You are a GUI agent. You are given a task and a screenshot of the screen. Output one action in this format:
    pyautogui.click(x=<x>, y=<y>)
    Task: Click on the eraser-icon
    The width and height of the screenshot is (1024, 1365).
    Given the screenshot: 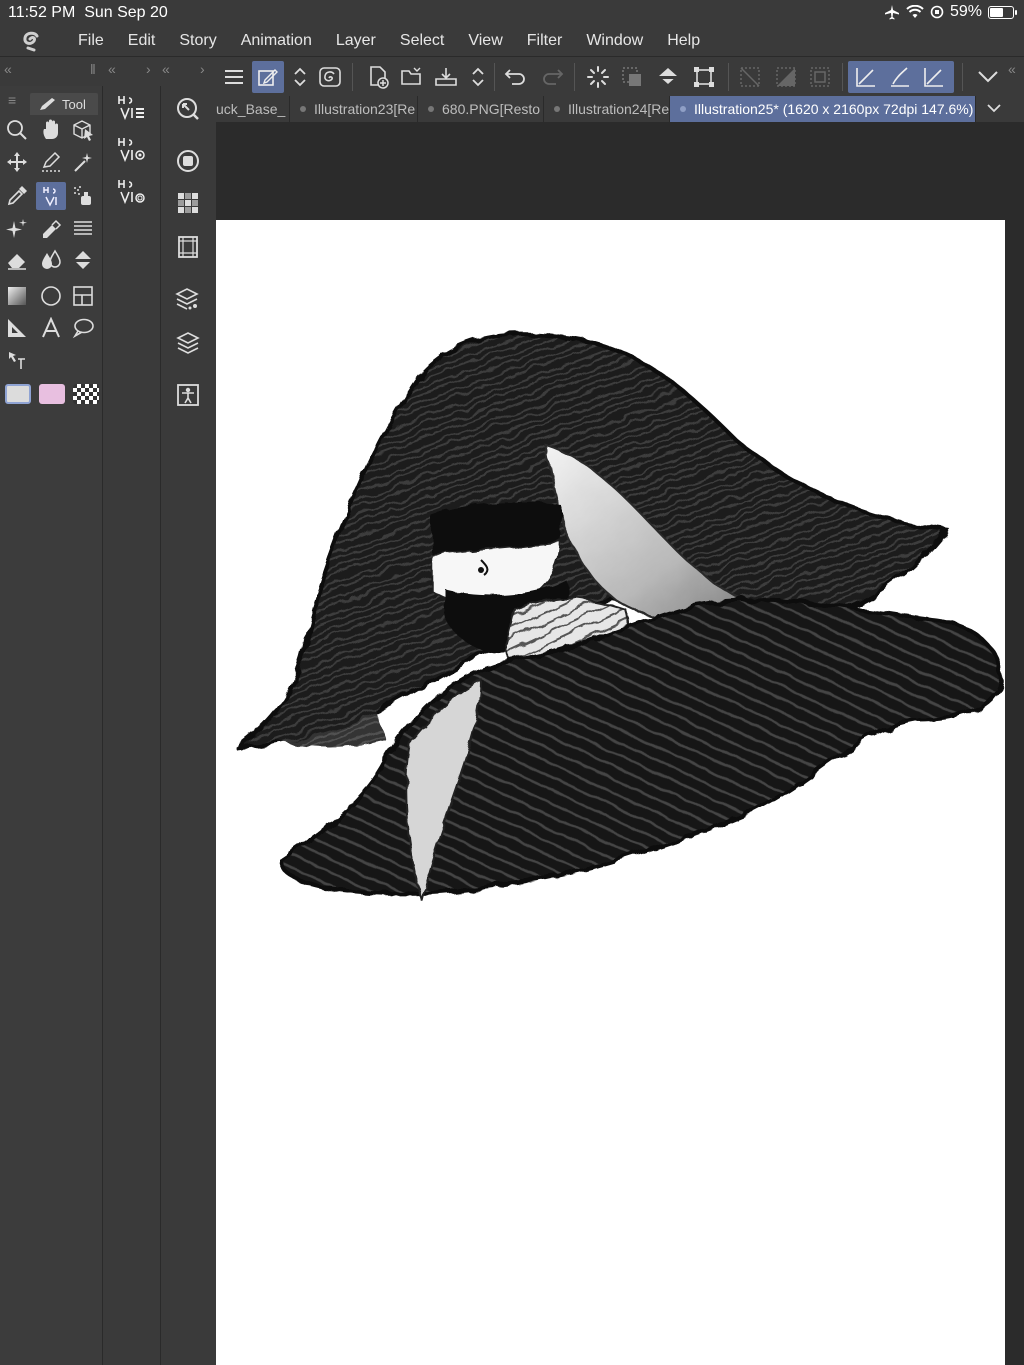 What is the action you would take?
    pyautogui.click(x=17, y=260)
    